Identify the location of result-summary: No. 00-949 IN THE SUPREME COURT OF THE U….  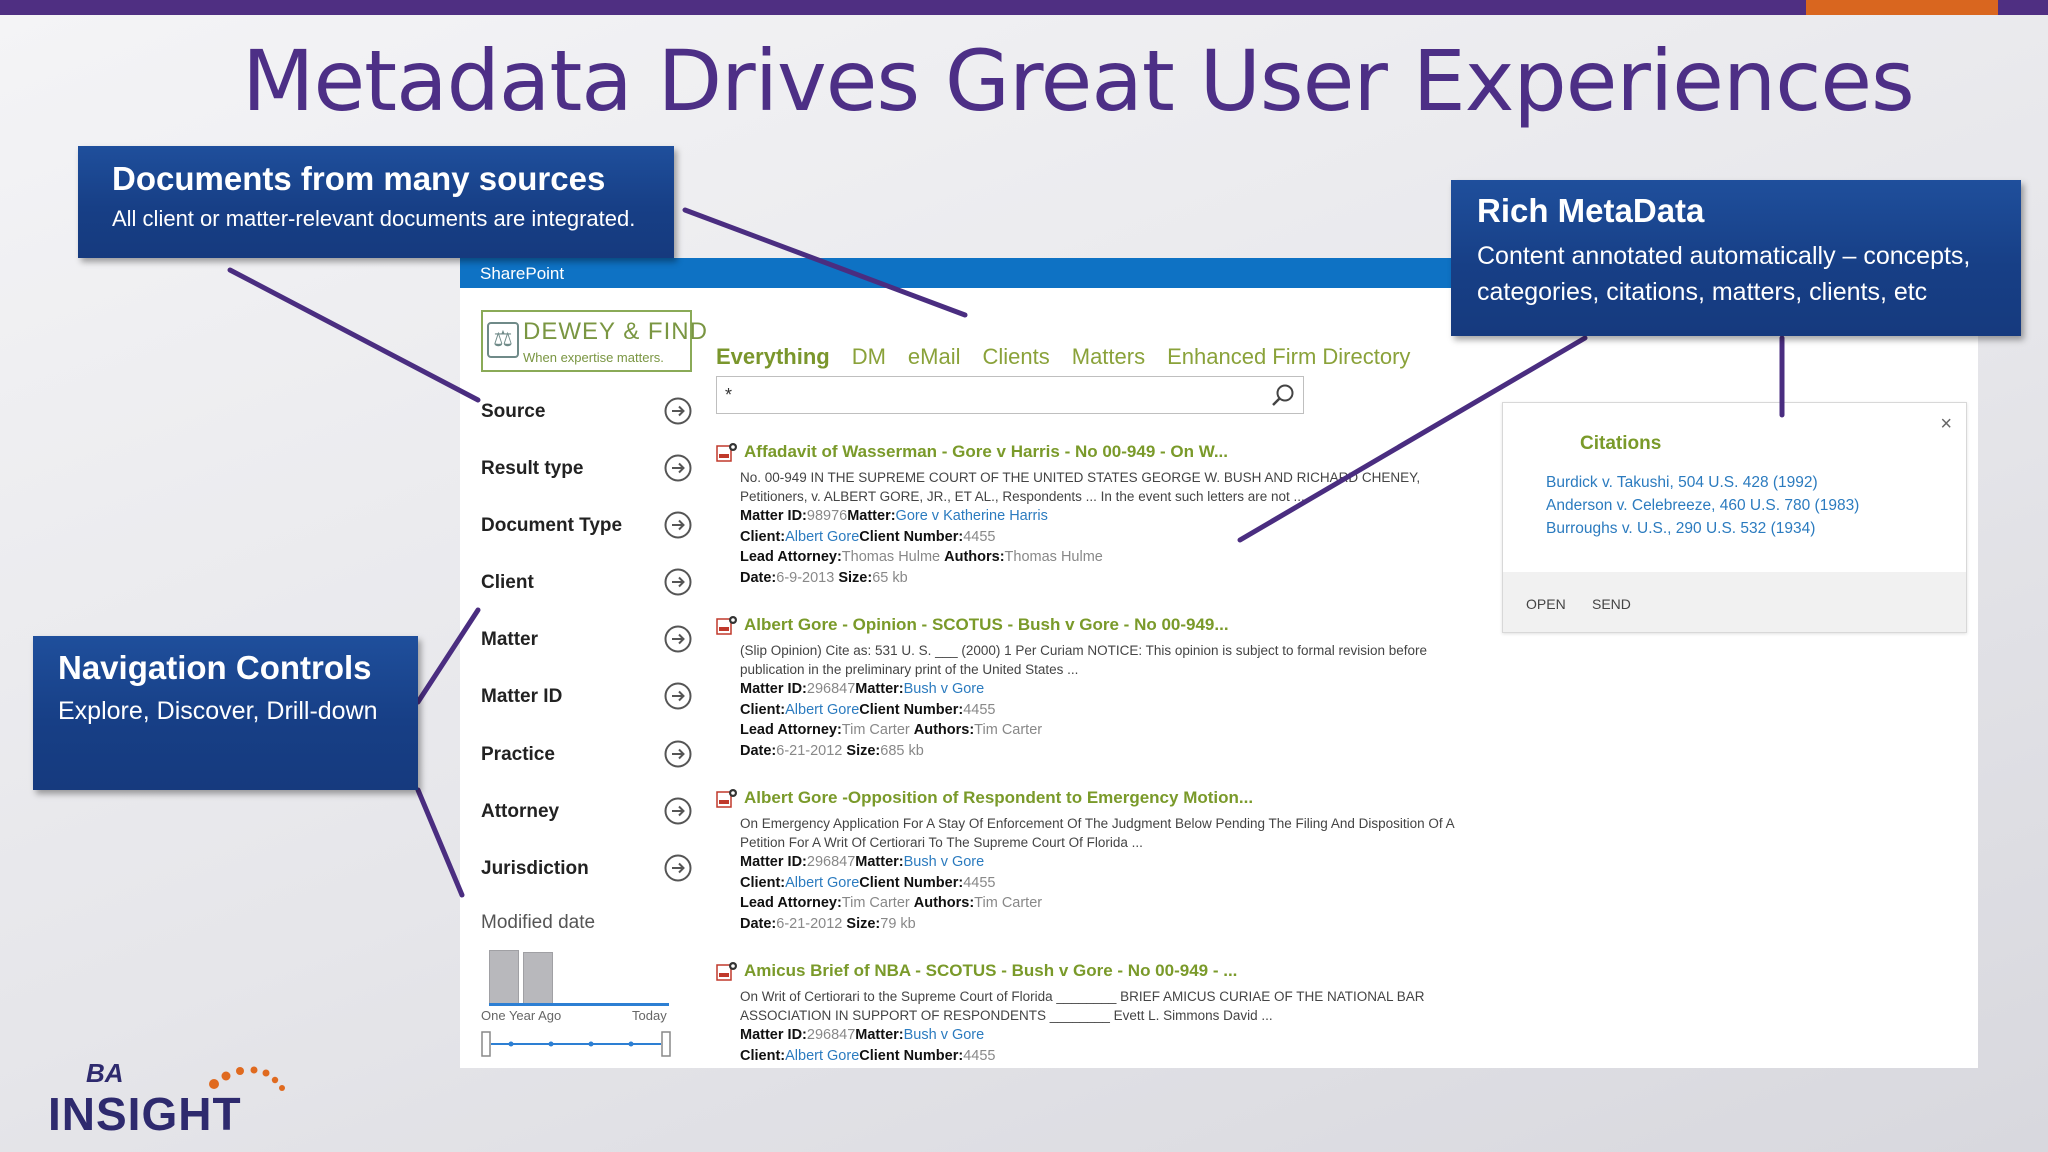
(1080, 487).